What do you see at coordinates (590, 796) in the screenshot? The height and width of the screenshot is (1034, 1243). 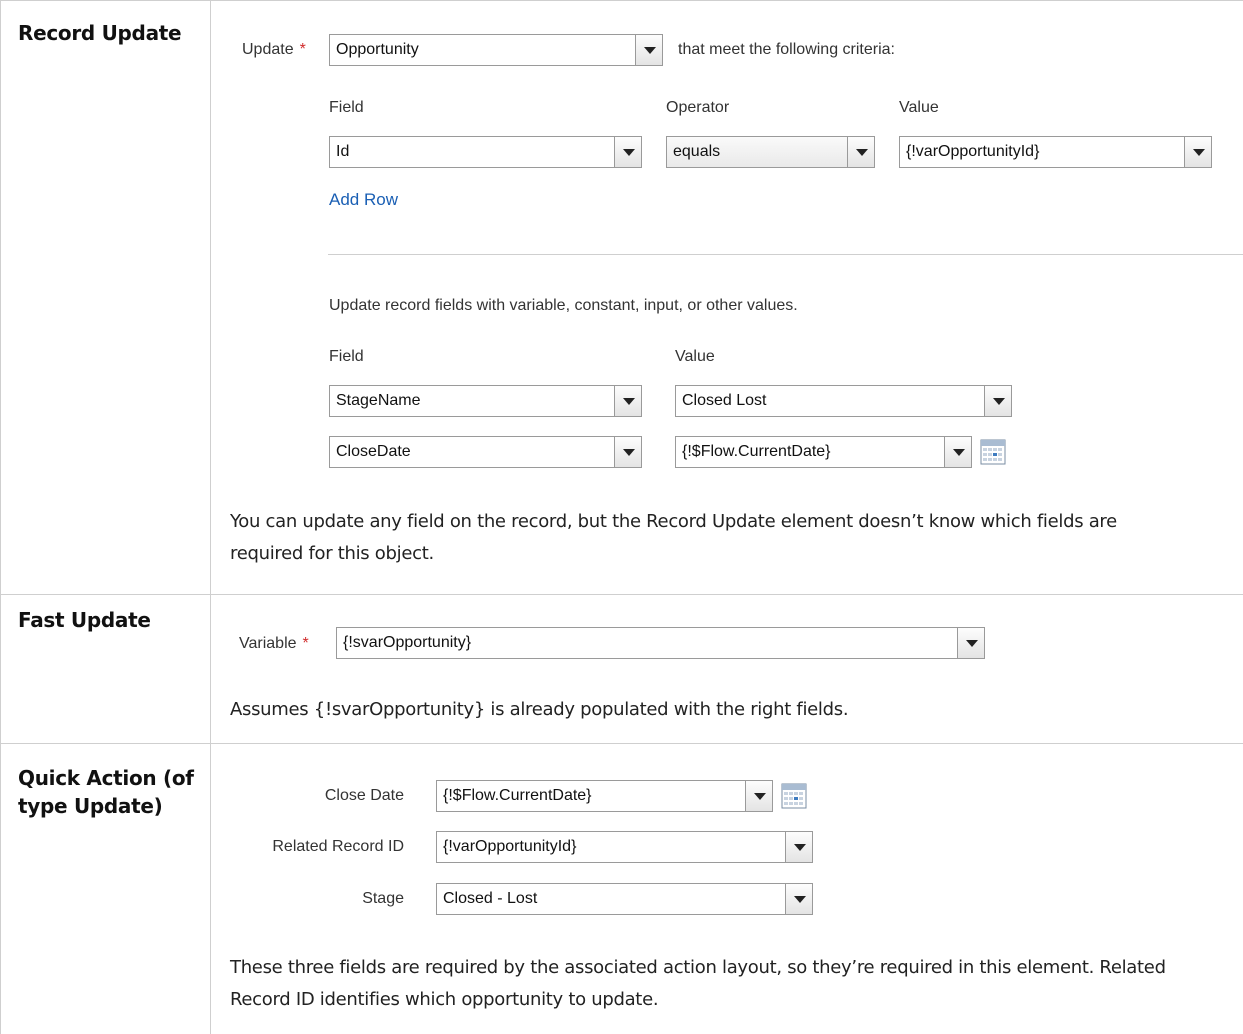 I see `close-date-input: {!$Flow.CurrentDate}` at bounding box center [590, 796].